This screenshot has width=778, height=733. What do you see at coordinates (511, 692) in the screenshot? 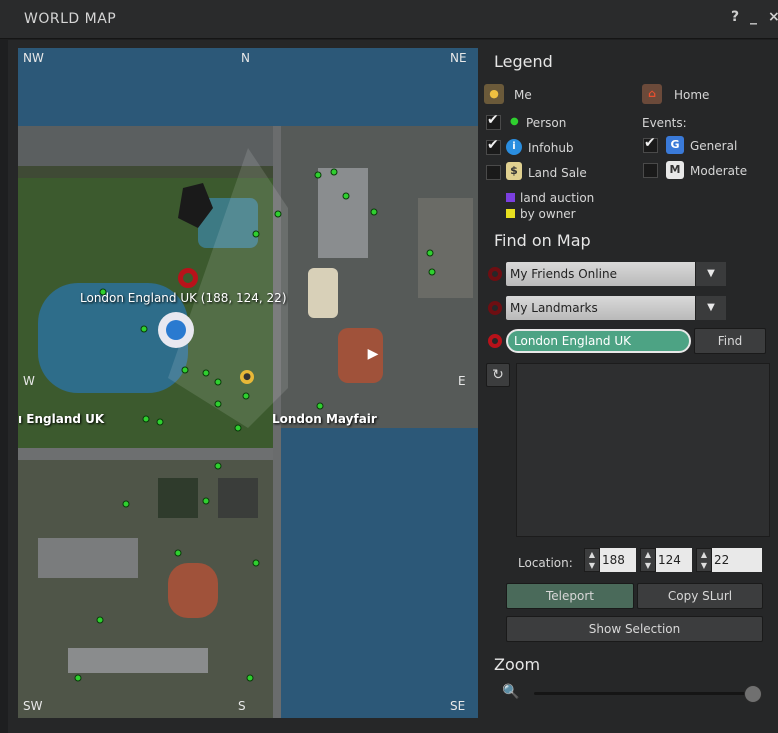
I see `zoom-in-icon: 🔍` at bounding box center [511, 692].